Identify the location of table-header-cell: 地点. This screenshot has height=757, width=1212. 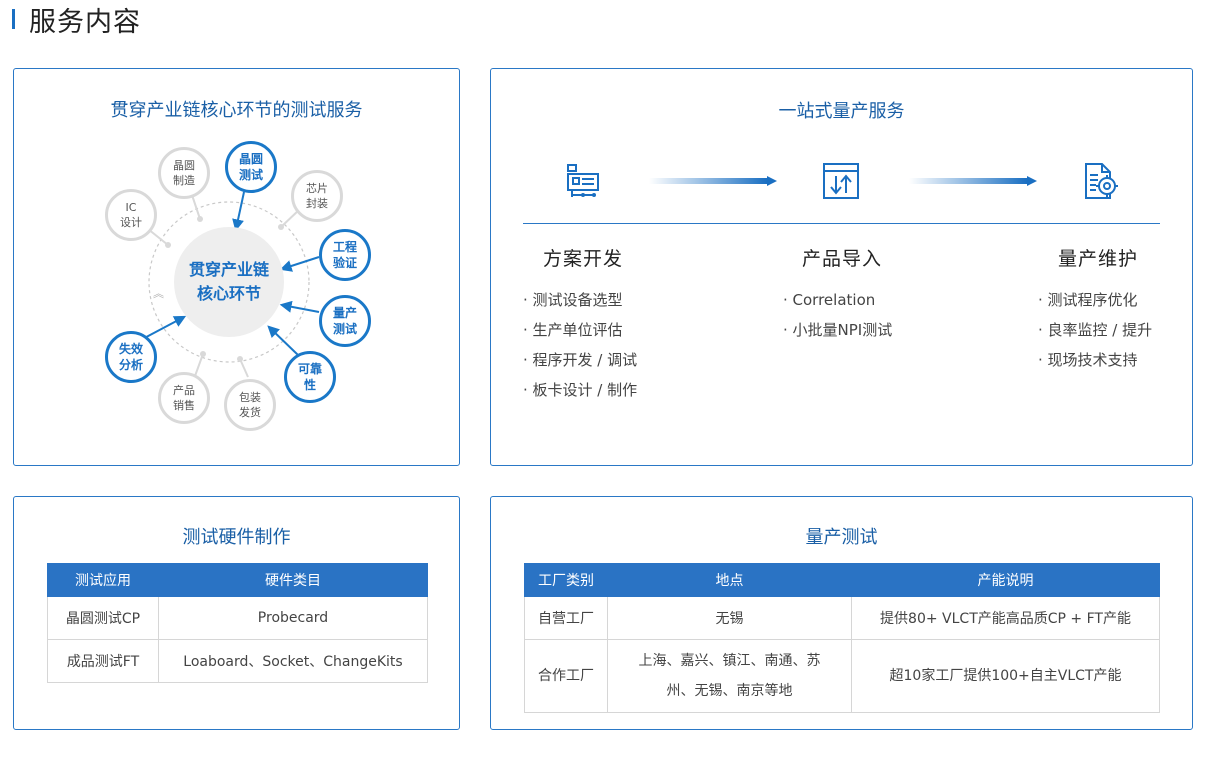
(729, 580).